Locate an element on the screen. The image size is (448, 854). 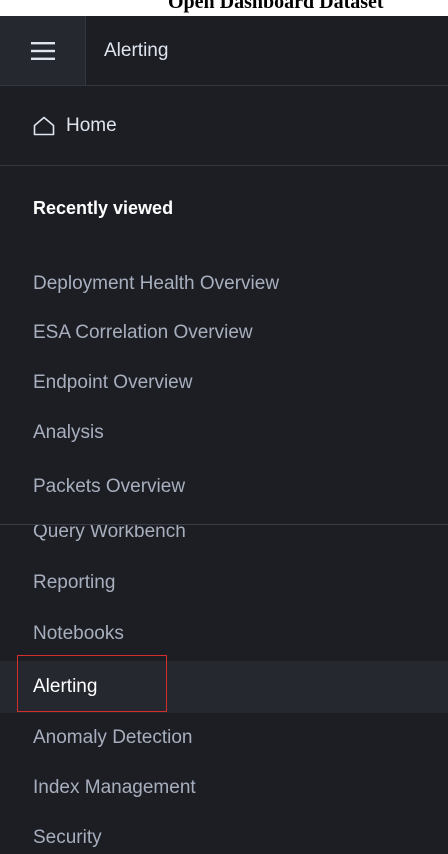
plugin-item-anomaly-detection: Anomaly Detection is located at coordinates (224, 738).